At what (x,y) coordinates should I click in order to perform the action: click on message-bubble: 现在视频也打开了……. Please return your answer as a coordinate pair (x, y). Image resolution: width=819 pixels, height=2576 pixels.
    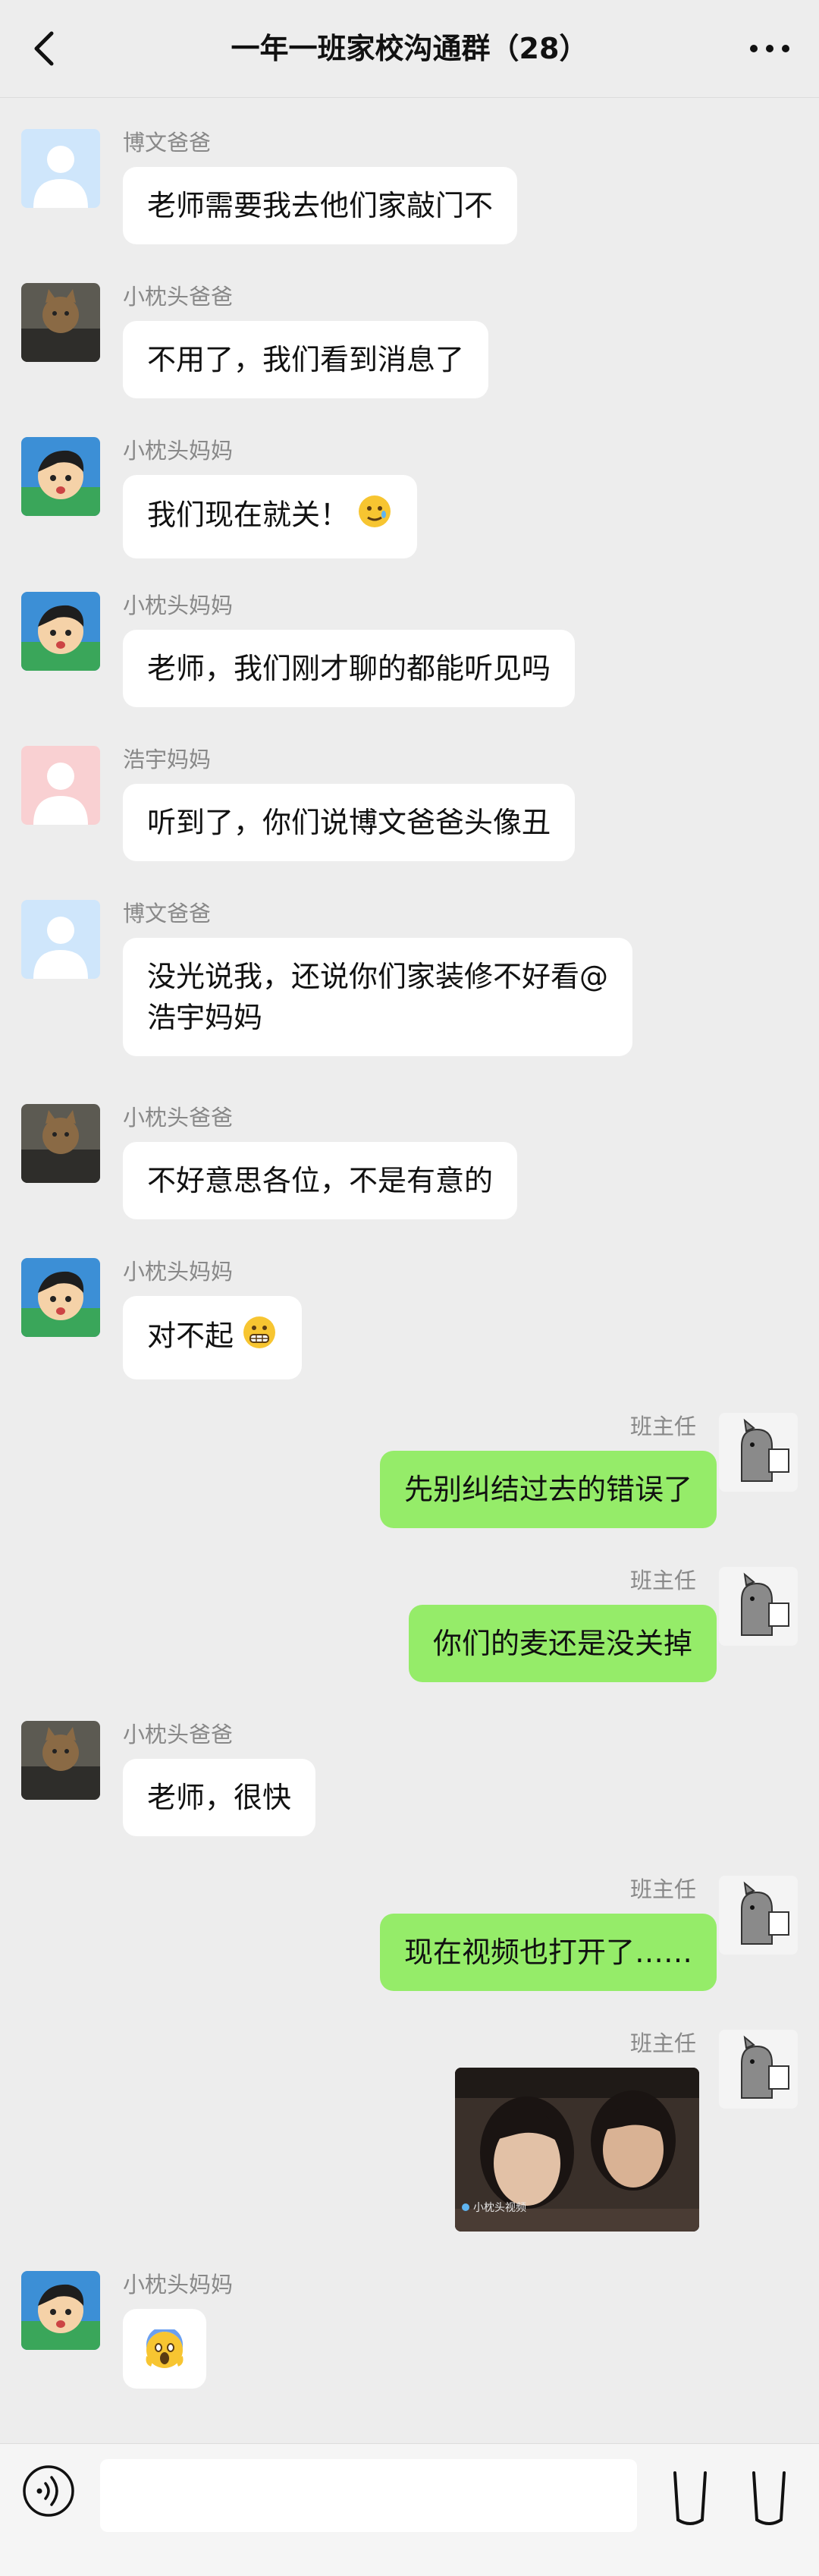
    Looking at the image, I should click on (548, 1952).